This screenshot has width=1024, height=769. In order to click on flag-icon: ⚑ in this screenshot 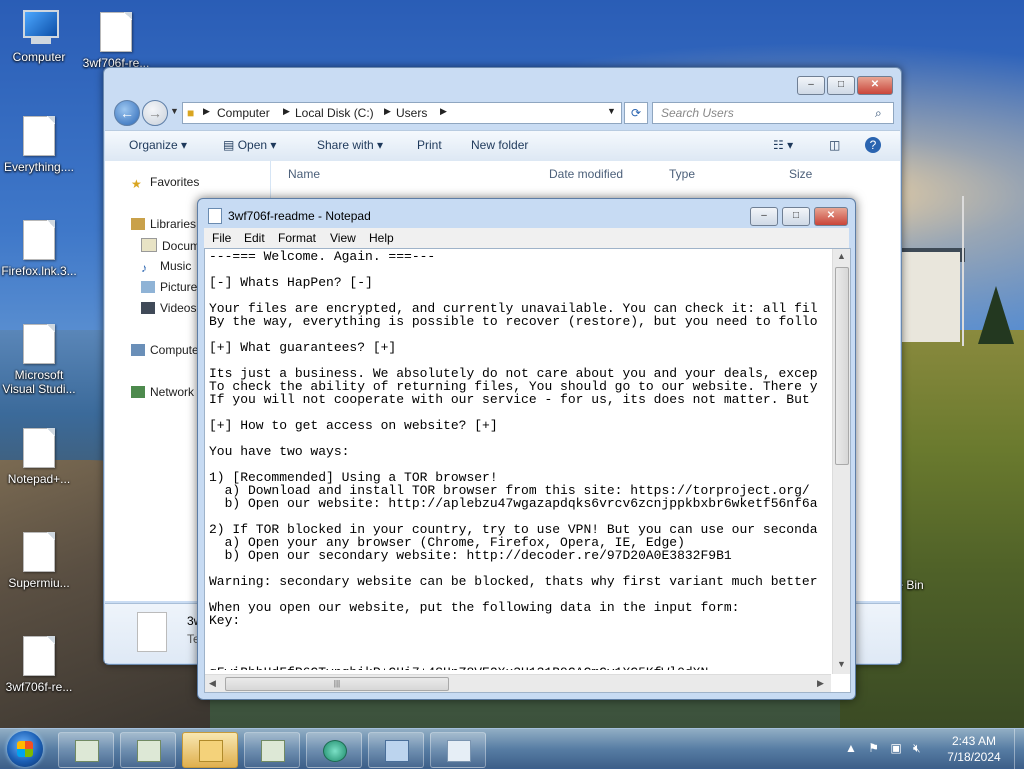, I will do `click(873, 748)`.